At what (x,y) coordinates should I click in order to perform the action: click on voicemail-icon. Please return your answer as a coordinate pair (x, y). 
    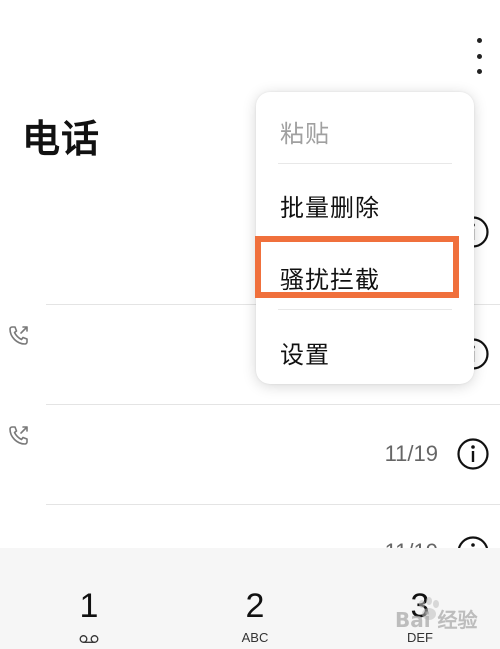
    Looking at the image, I should click on (89, 639).